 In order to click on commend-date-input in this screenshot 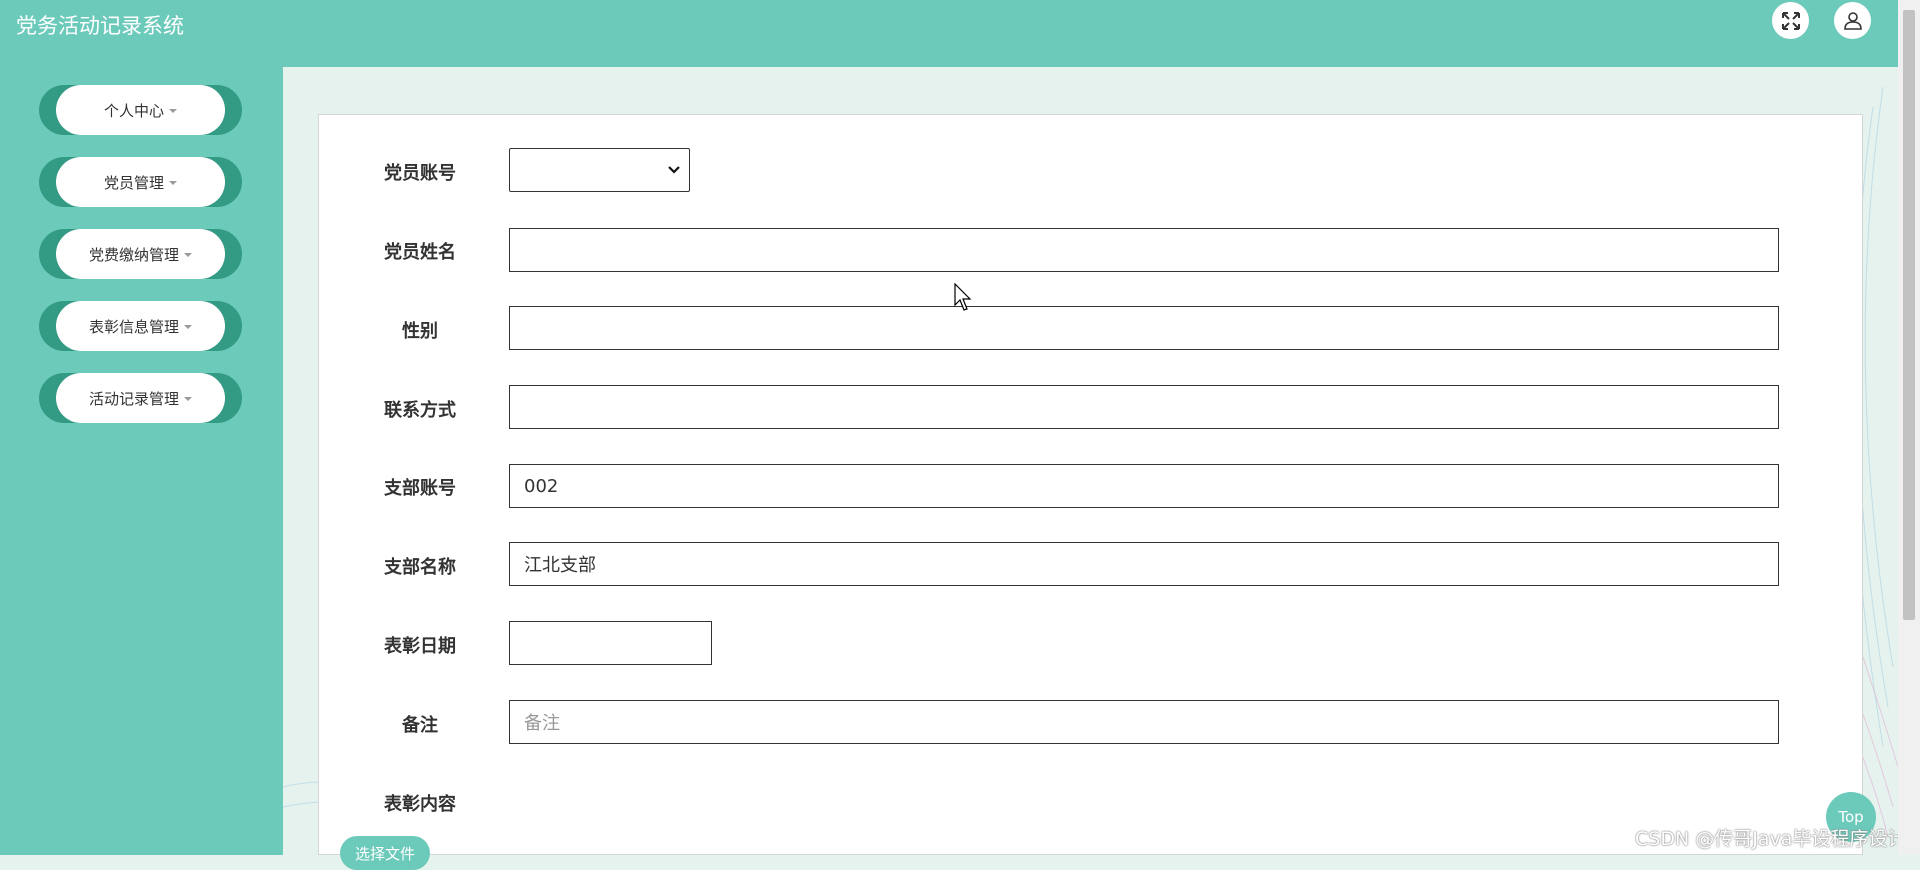, I will do `click(610, 643)`.